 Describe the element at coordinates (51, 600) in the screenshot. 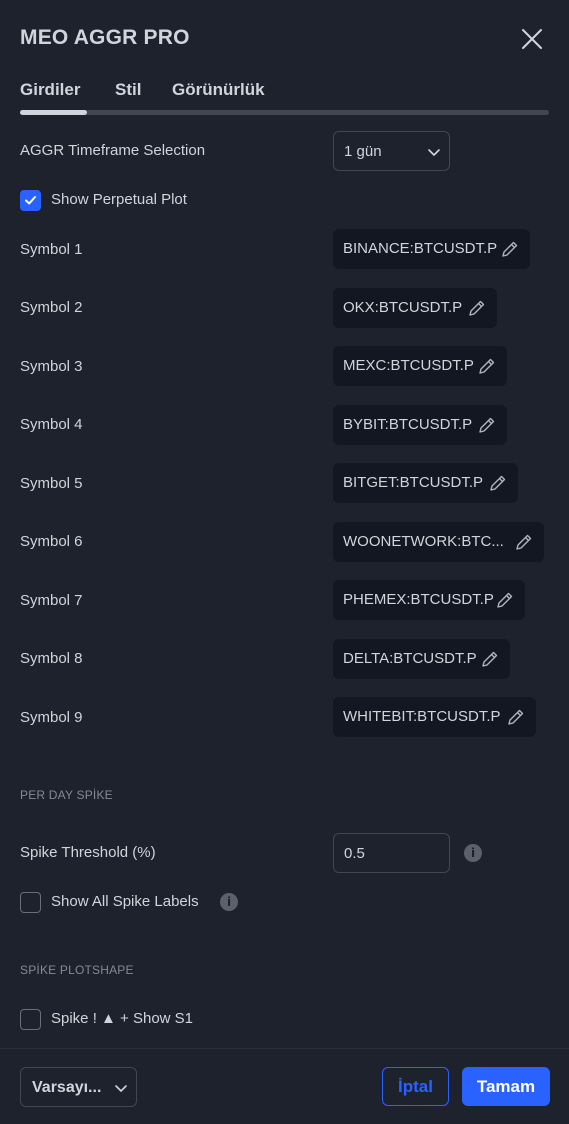

I see `symbol-7-label: Symbol 7` at that location.